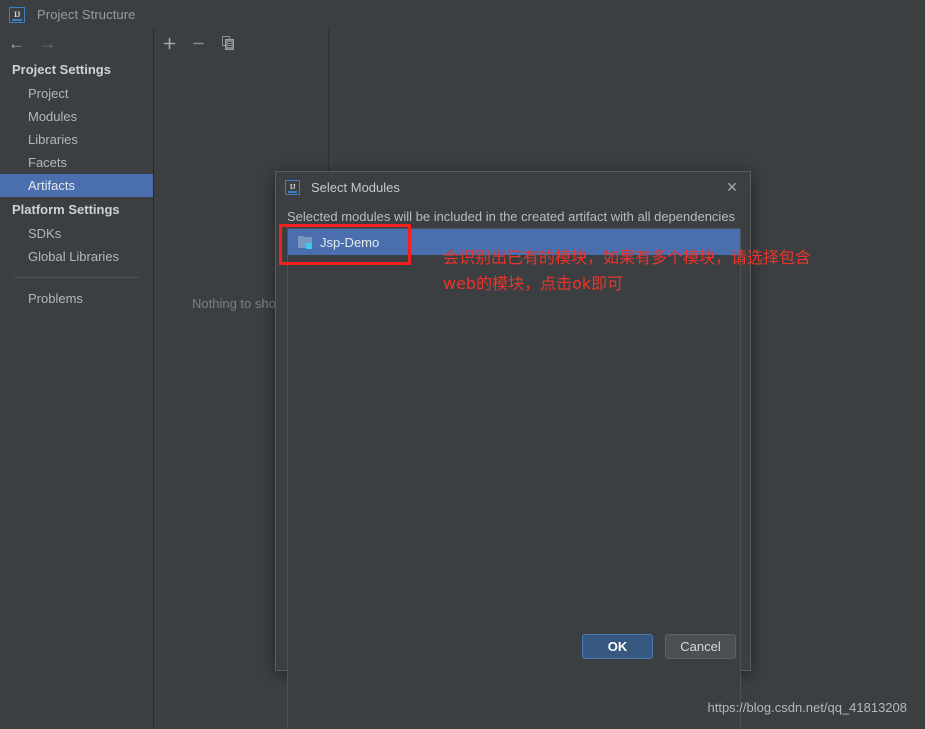  I want to click on sidebar-item-facets: Facets, so click(76, 162).